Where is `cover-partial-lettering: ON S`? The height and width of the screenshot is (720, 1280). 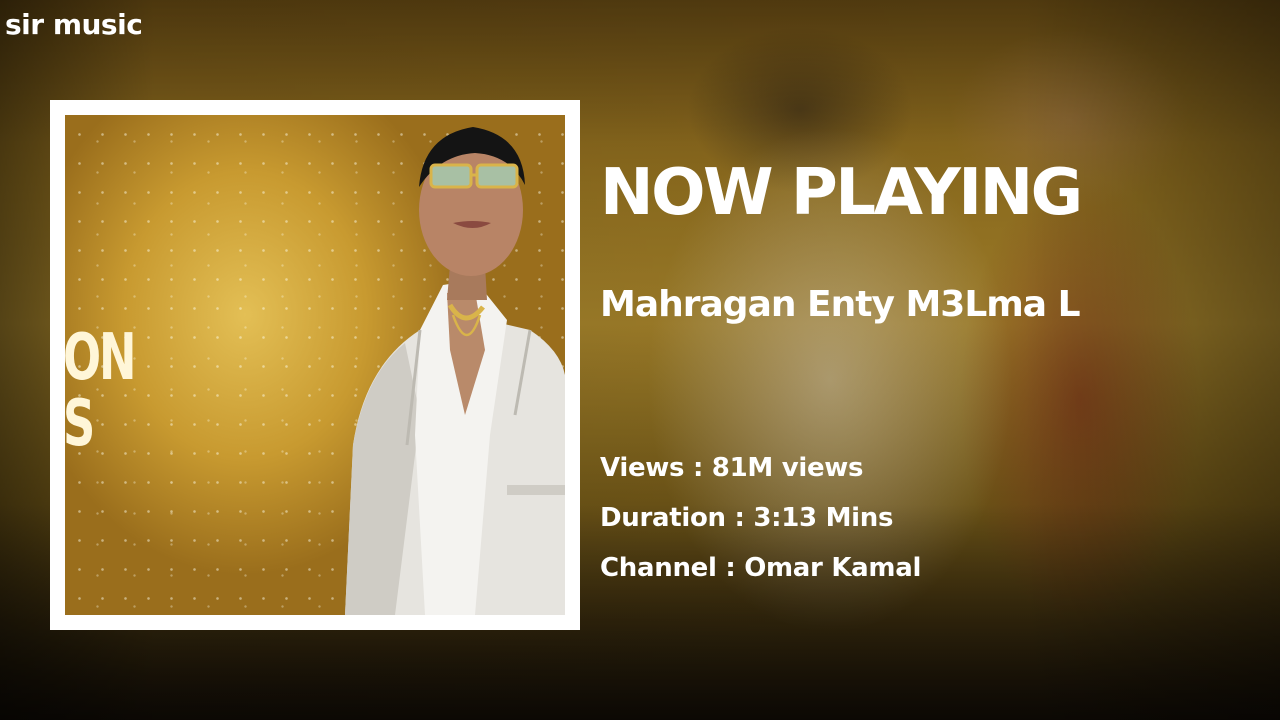 cover-partial-lettering: ON S is located at coordinates (100, 391).